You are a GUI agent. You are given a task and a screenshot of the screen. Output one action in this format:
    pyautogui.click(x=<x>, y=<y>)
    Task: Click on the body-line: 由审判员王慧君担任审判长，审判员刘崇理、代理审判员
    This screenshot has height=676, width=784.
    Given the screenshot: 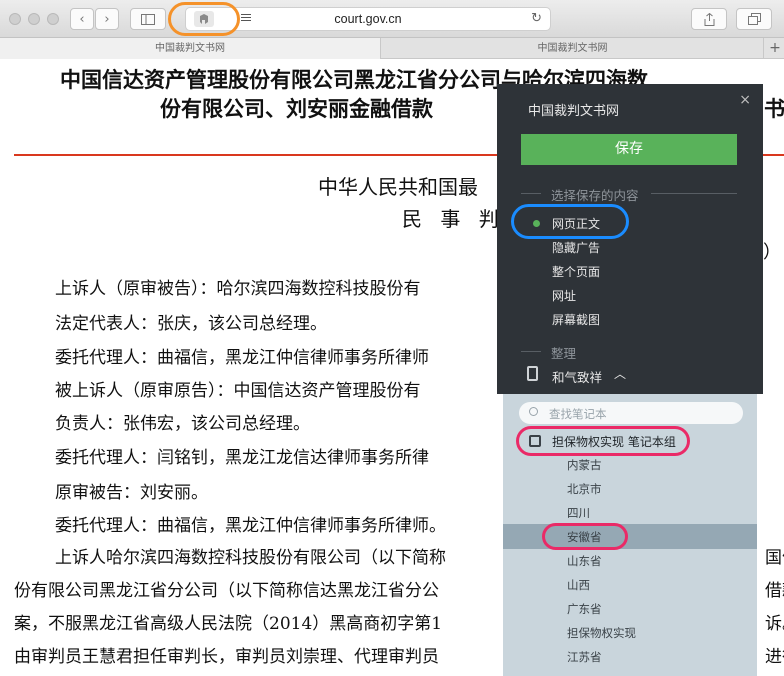 What is the action you would take?
    pyautogui.click(x=226, y=657)
    